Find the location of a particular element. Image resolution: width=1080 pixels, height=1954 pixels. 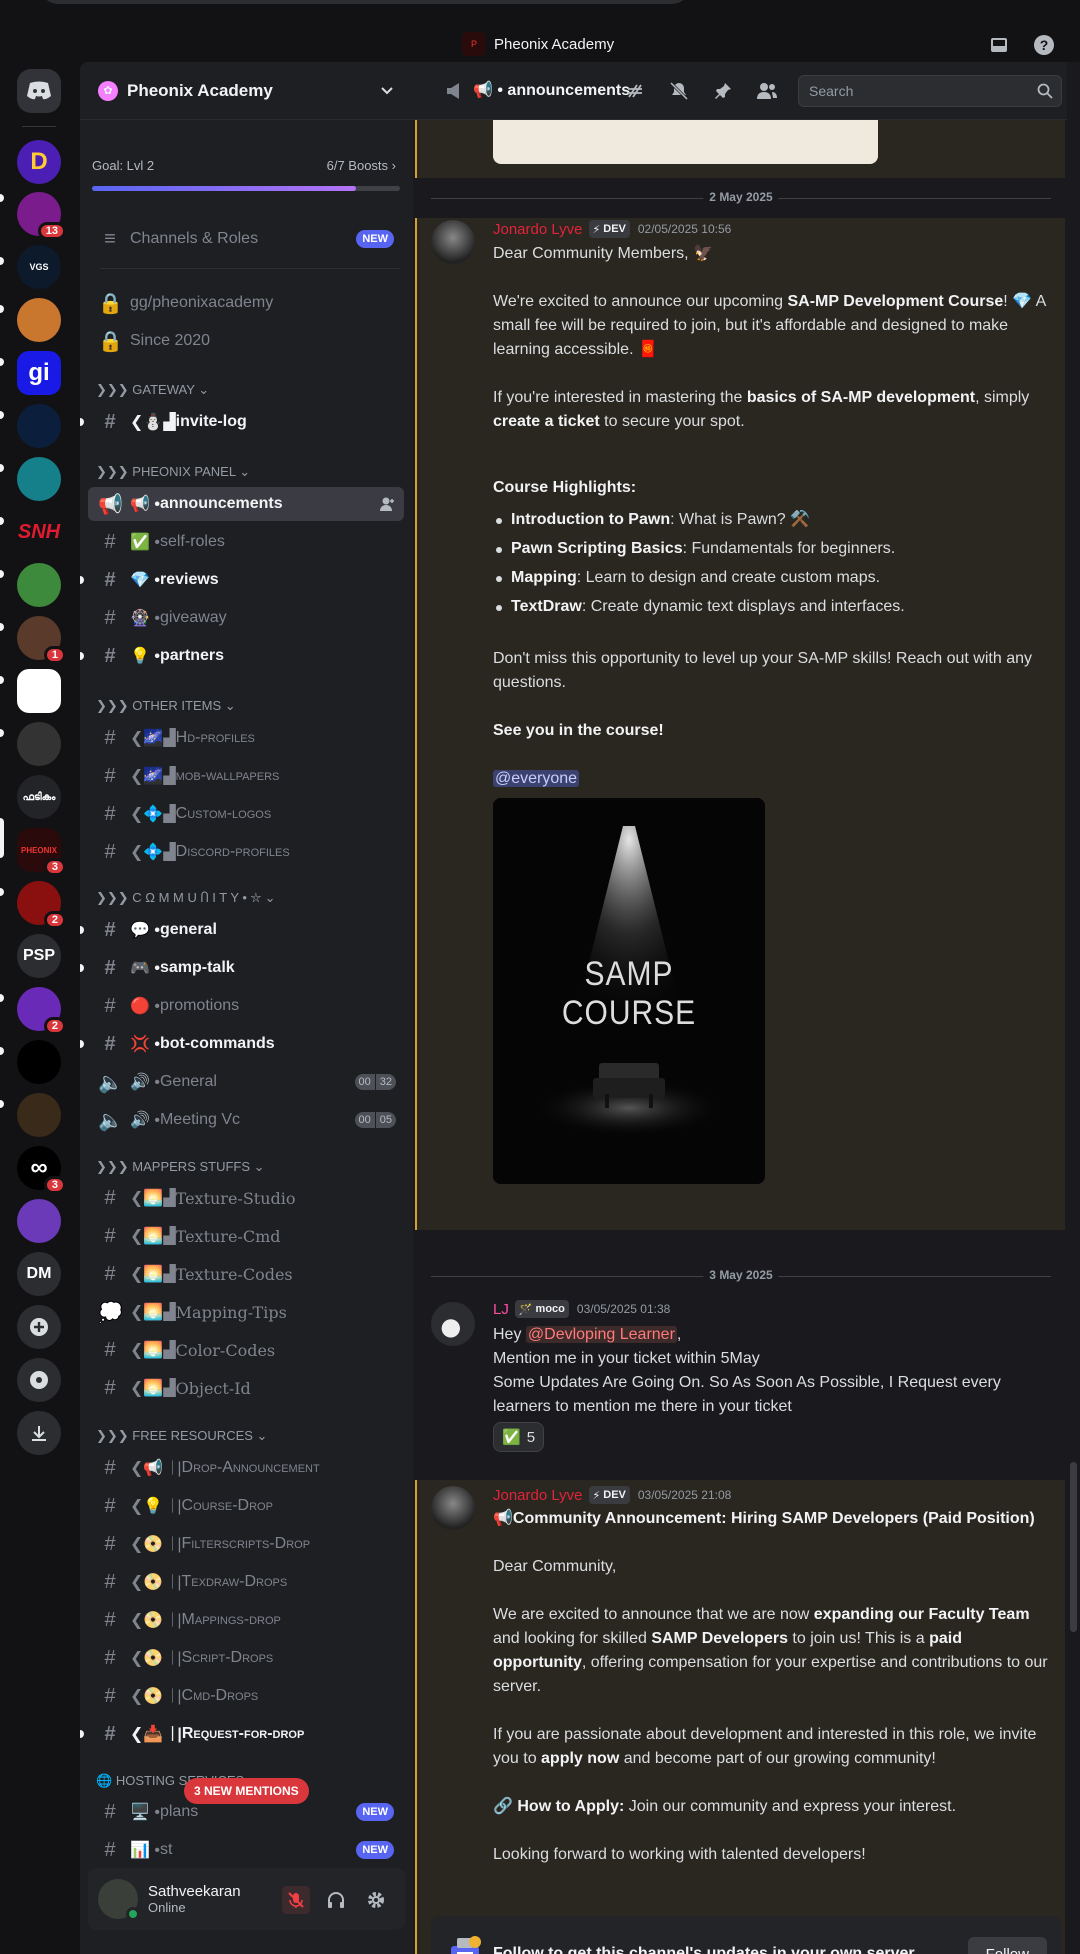

discord-home-icon is located at coordinates (39, 91).